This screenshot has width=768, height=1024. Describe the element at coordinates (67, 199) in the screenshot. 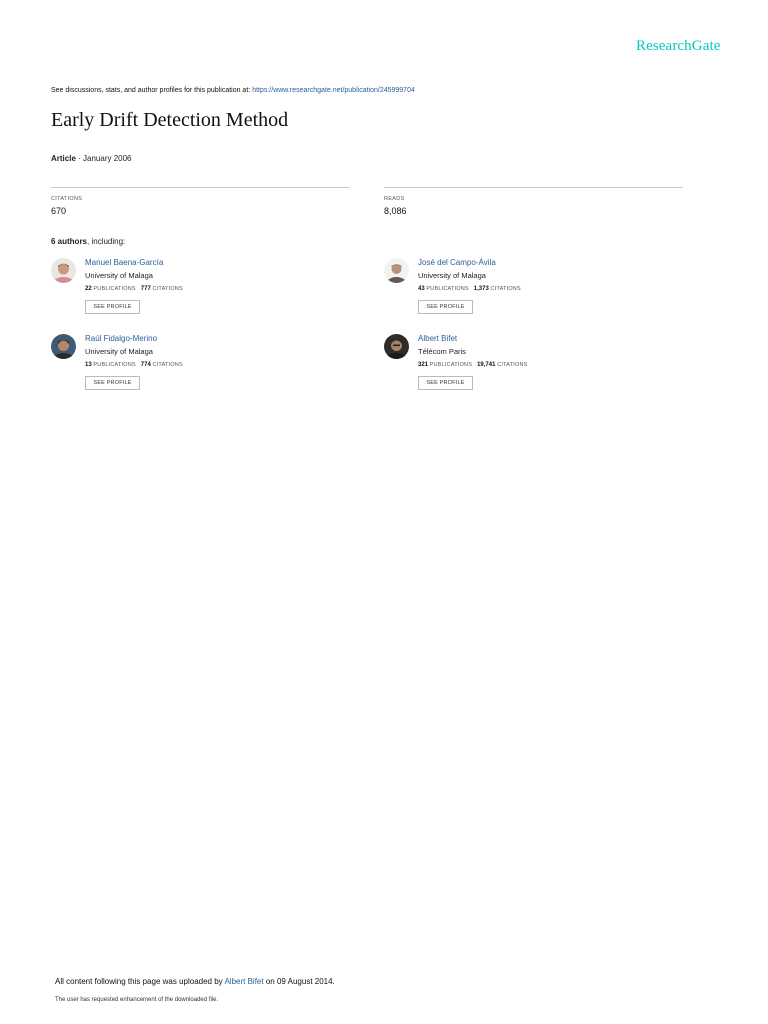

I see `citations-label: CITATIONS` at that location.